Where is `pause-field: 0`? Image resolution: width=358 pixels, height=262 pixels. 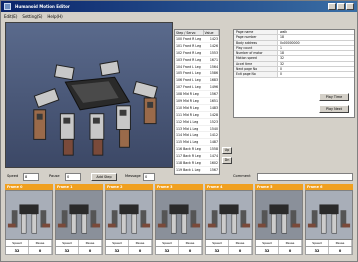
pause-field: 0 is located at coordinates (73, 177).